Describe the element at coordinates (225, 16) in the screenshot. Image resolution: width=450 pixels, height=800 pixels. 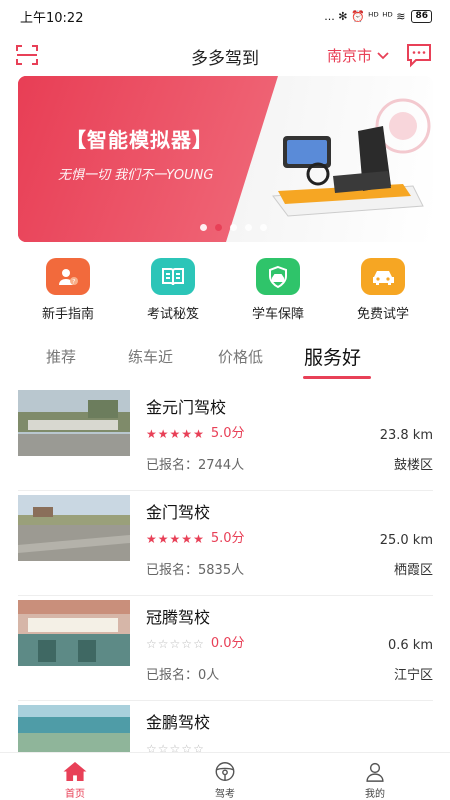
I see `status-bar: 上午10:22 ... ✻ ⏰ ᴴᴰ ᴴᴰ ≋ 86` at that location.